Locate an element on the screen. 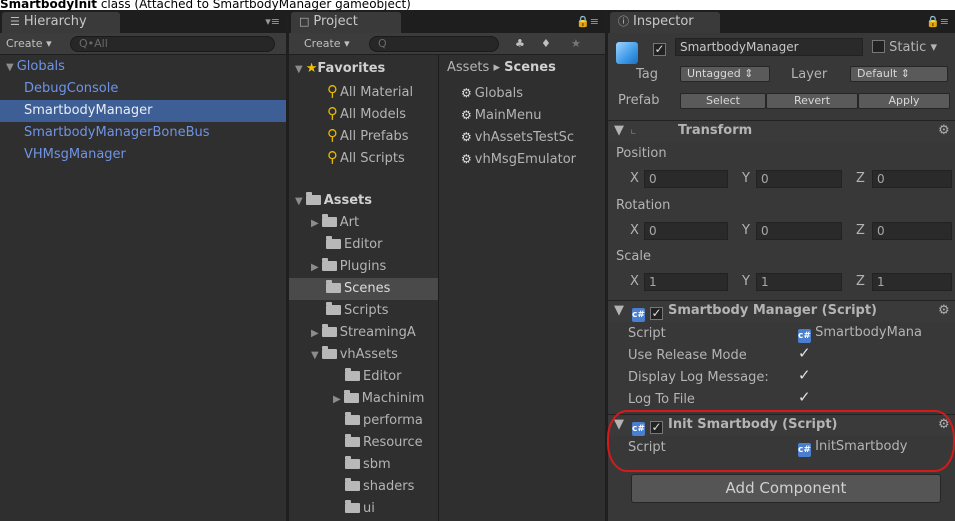 The height and width of the screenshot is (521, 955). list-icon: ☰ is located at coordinates (15, 21).